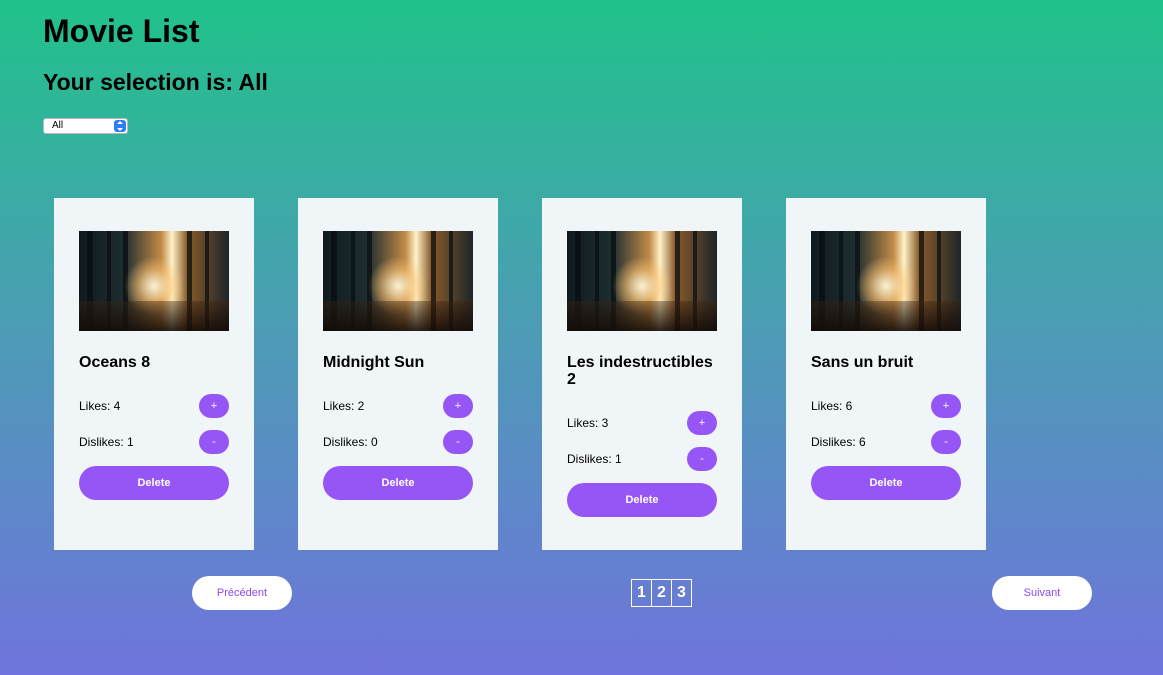  What do you see at coordinates (154, 374) in the screenshot?
I see `movie-card: Oceans 8 Likes: 4 + Dislikes: 1 - Delete` at bounding box center [154, 374].